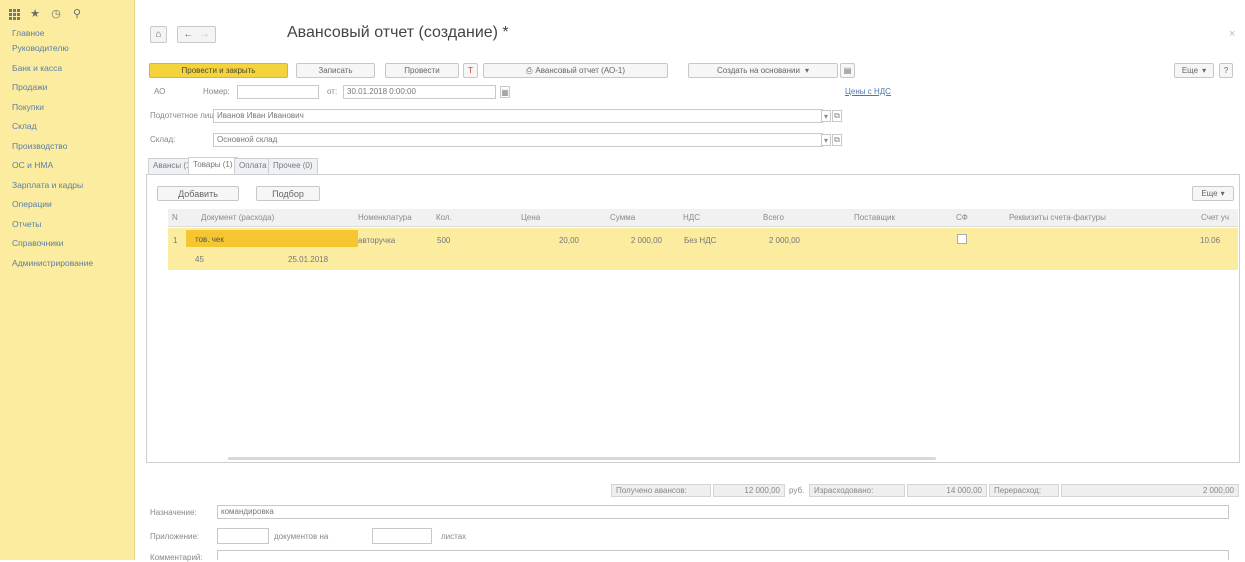 The width and height of the screenshot is (1245, 562). What do you see at coordinates (335, 70) in the screenshot?
I see `save-button: Записать` at bounding box center [335, 70].